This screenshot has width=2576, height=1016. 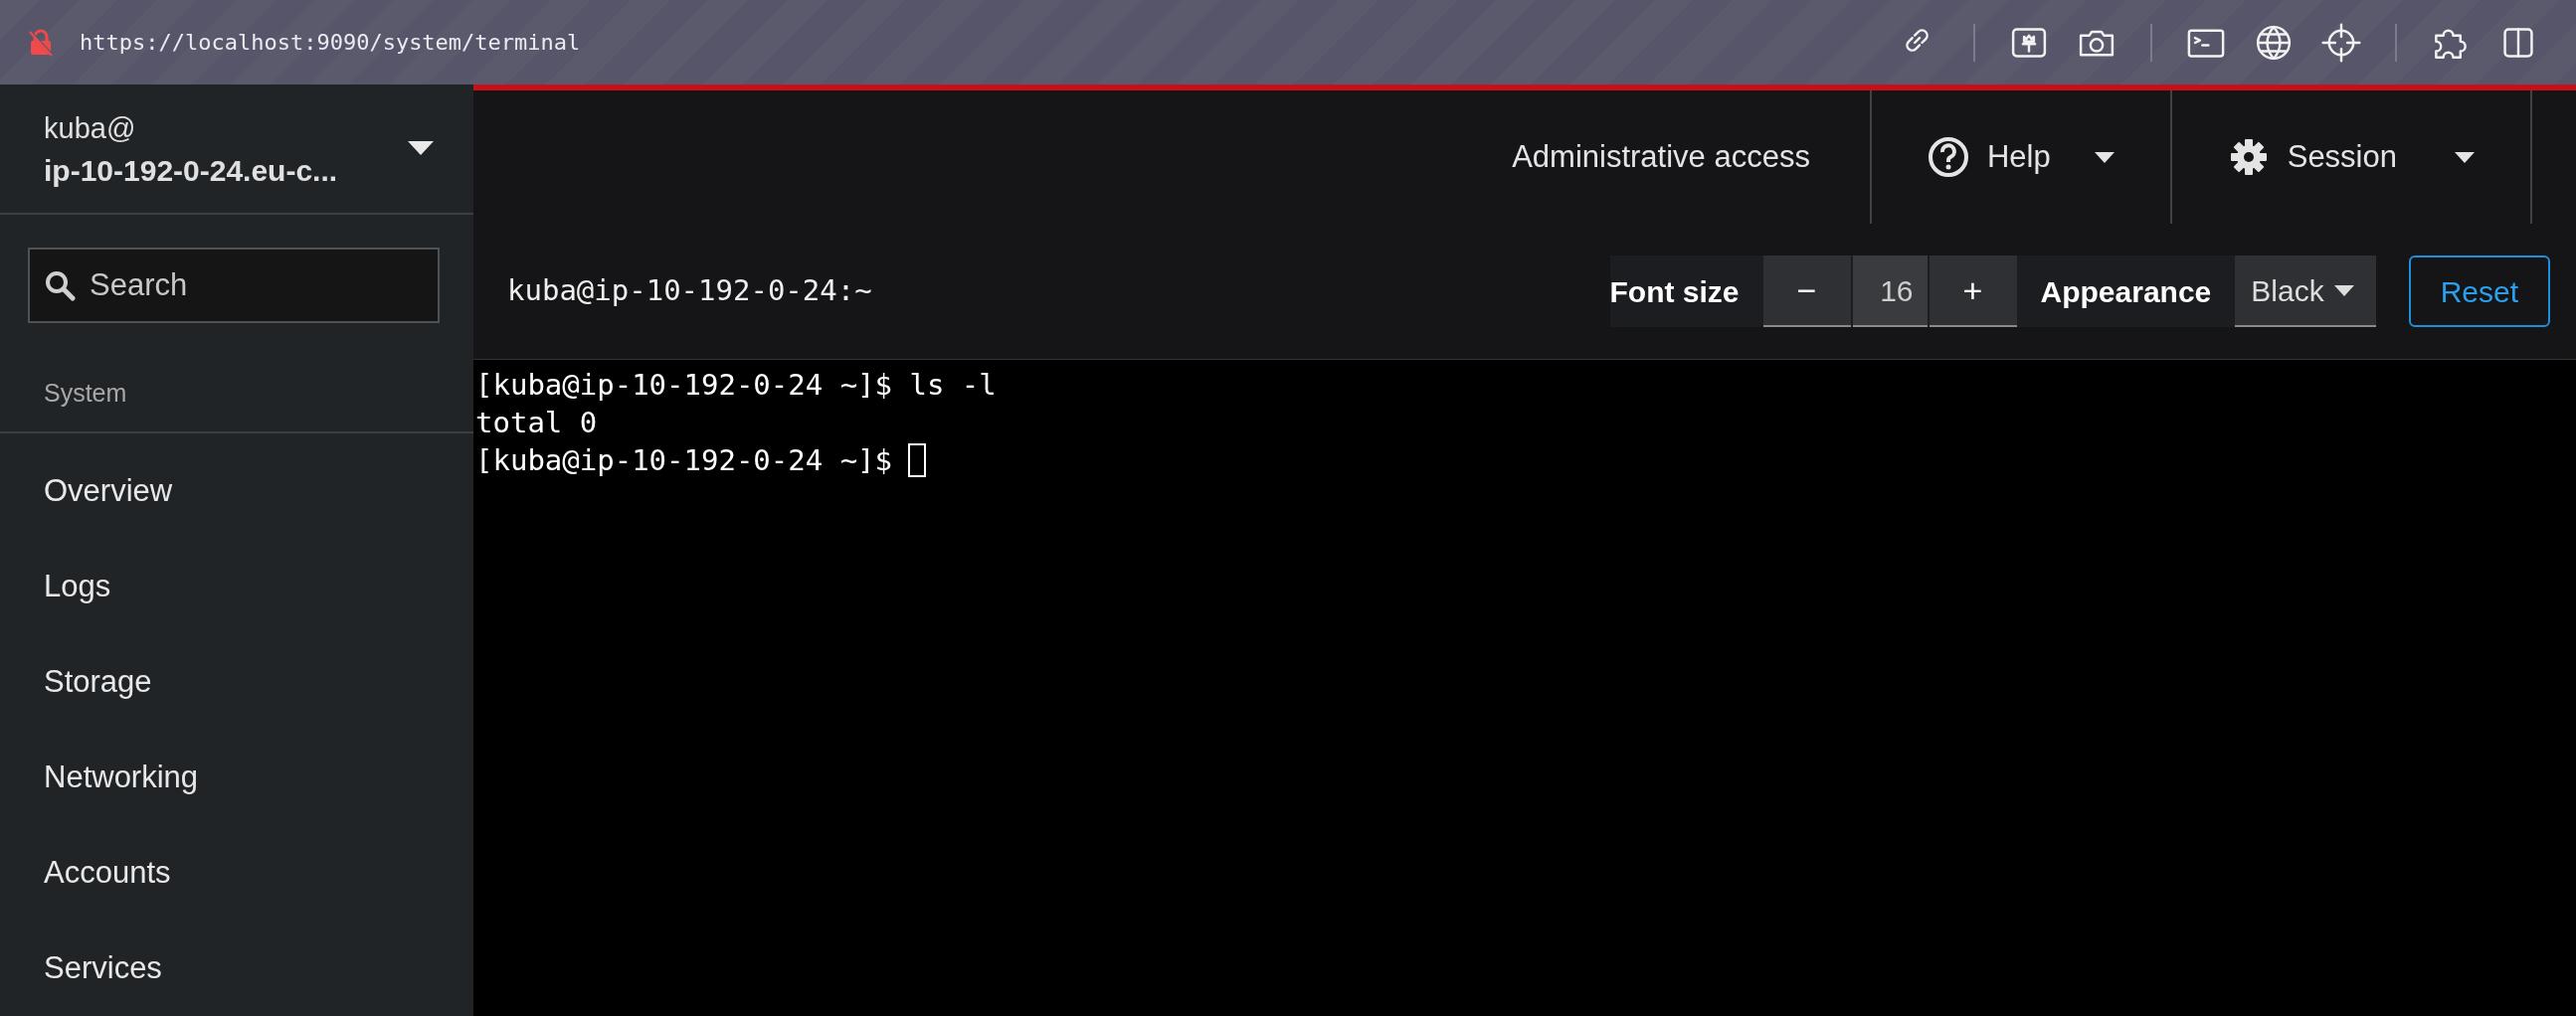 I want to click on nav-link: Networking, so click(x=121, y=777).